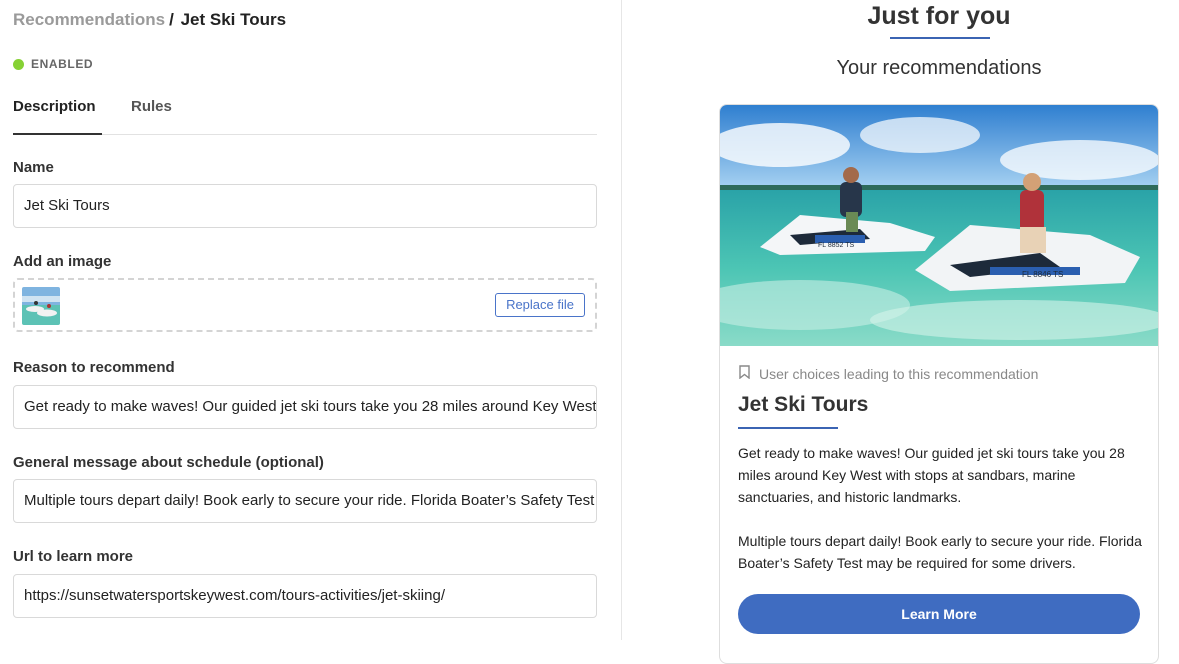 The height and width of the screenshot is (664, 1179). I want to click on plate-left: FL 8852 TS, so click(836, 245).